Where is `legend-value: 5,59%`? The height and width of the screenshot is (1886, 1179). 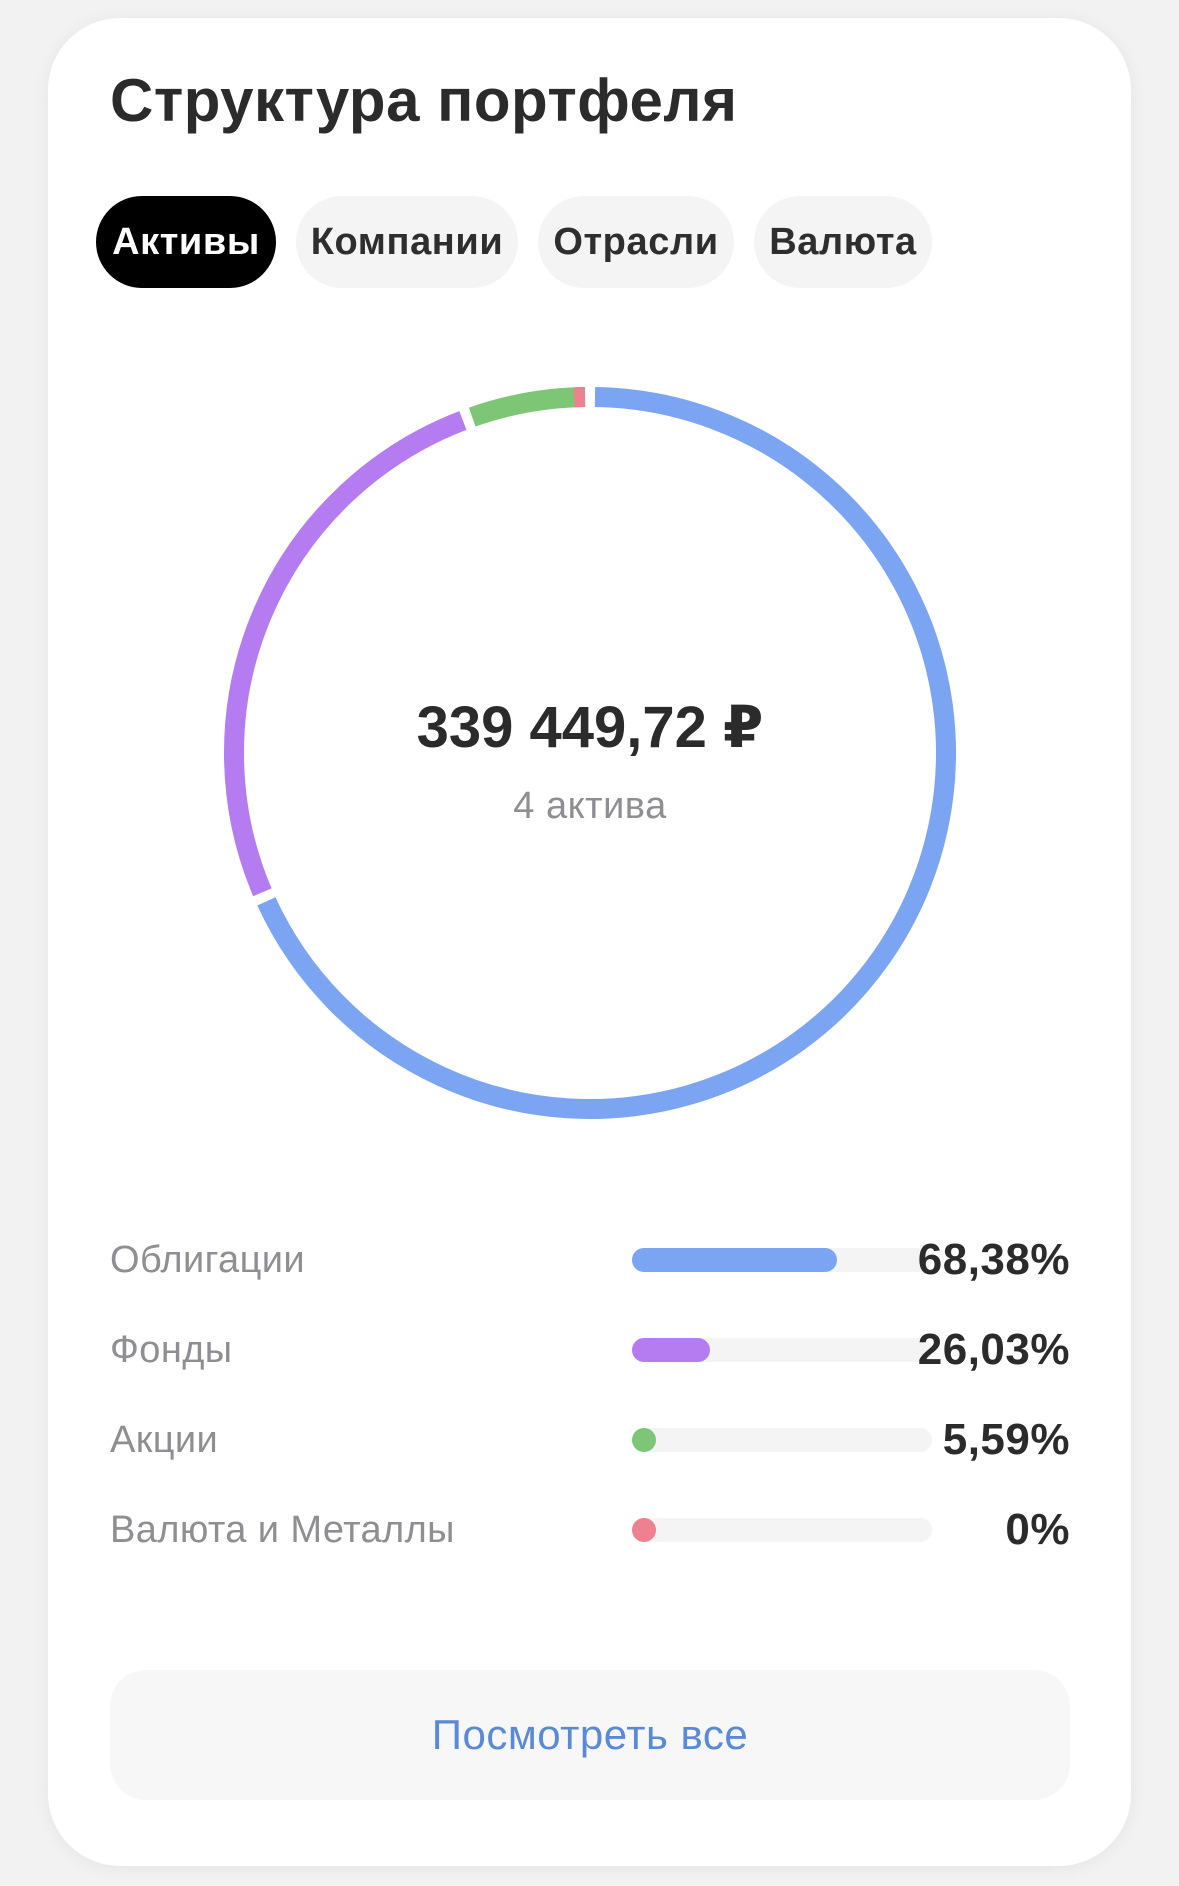 legend-value: 5,59% is located at coordinates (1006, 1439).